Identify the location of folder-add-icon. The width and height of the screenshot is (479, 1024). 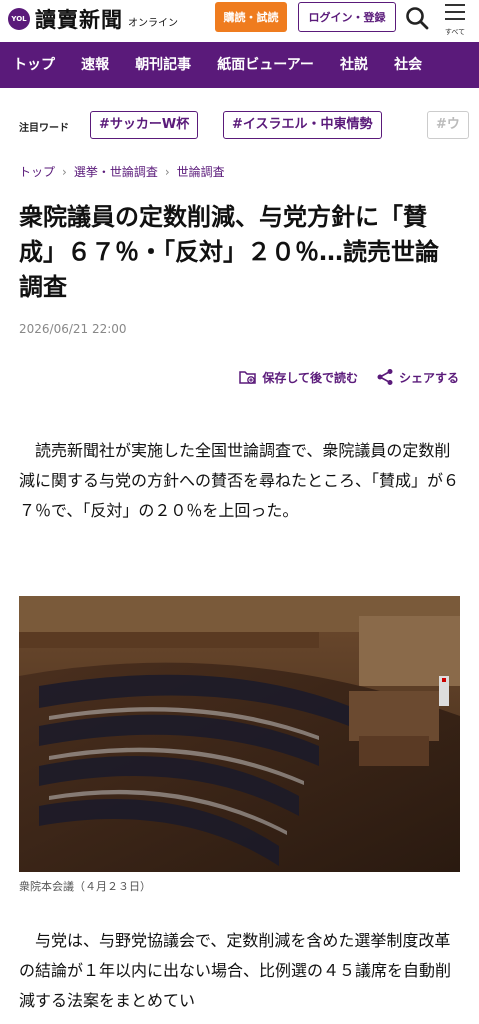
(248, 377).